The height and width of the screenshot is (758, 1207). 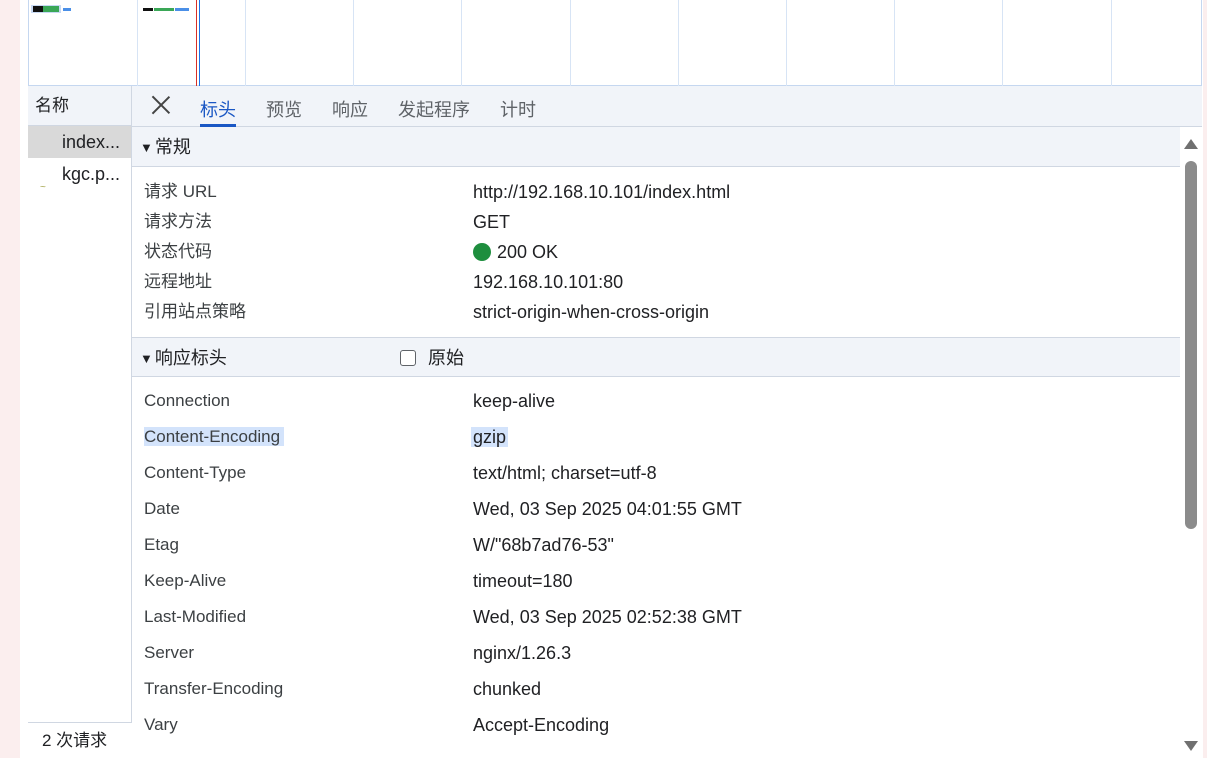 What do you see at coordinates (195, 472) in the screenshot?
I see `header-key: Content-Type` at bounding box center [195, 472].